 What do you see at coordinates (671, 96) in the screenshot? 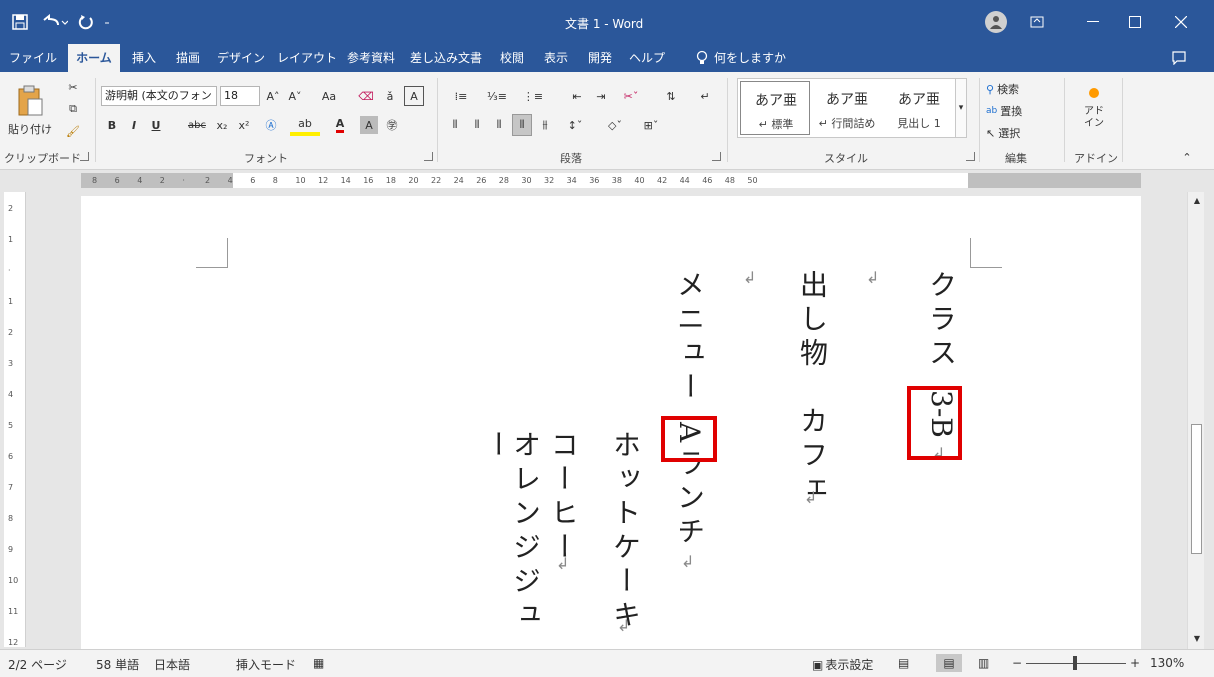
I see `sort-icon: ⇅` at bounding box center [671, 96].